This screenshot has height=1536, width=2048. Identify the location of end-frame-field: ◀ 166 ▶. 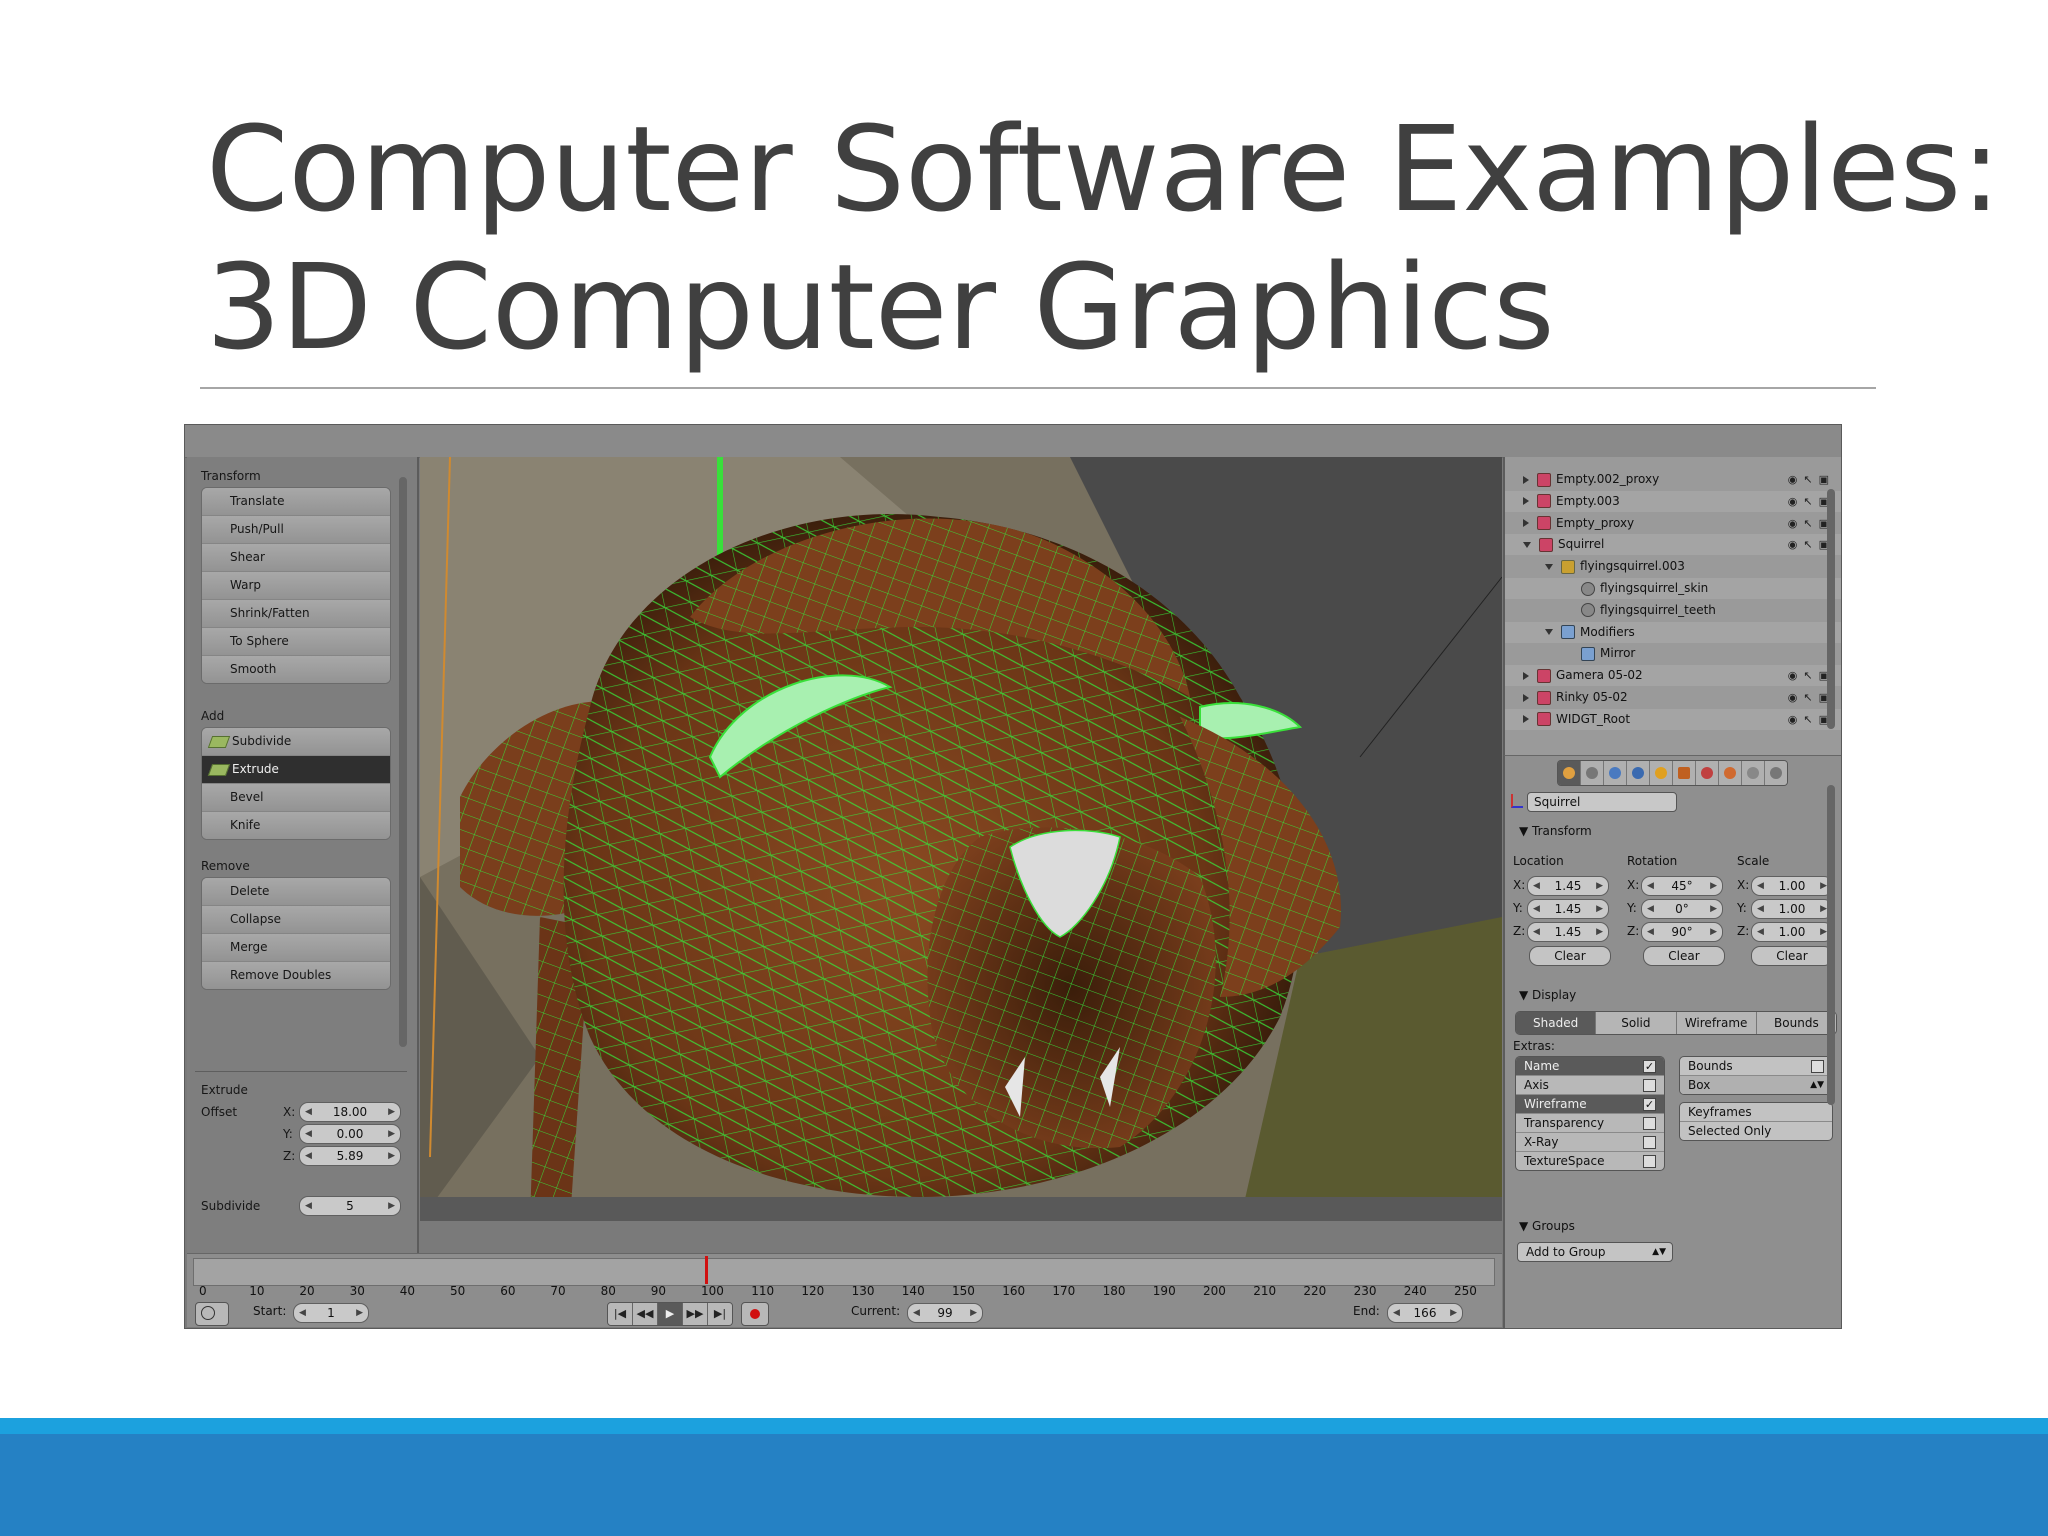
(1425, 1313).